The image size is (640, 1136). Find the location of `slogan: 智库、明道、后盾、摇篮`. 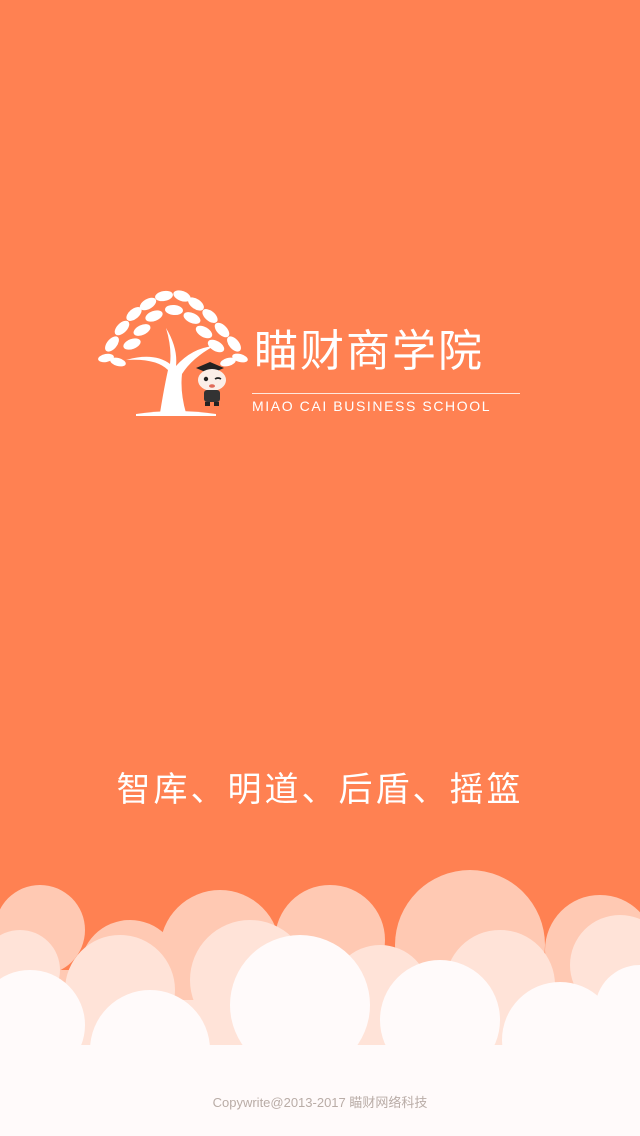

slogan: 智库、明道、后盾、摇篮 is located at coordinates (320, 790).